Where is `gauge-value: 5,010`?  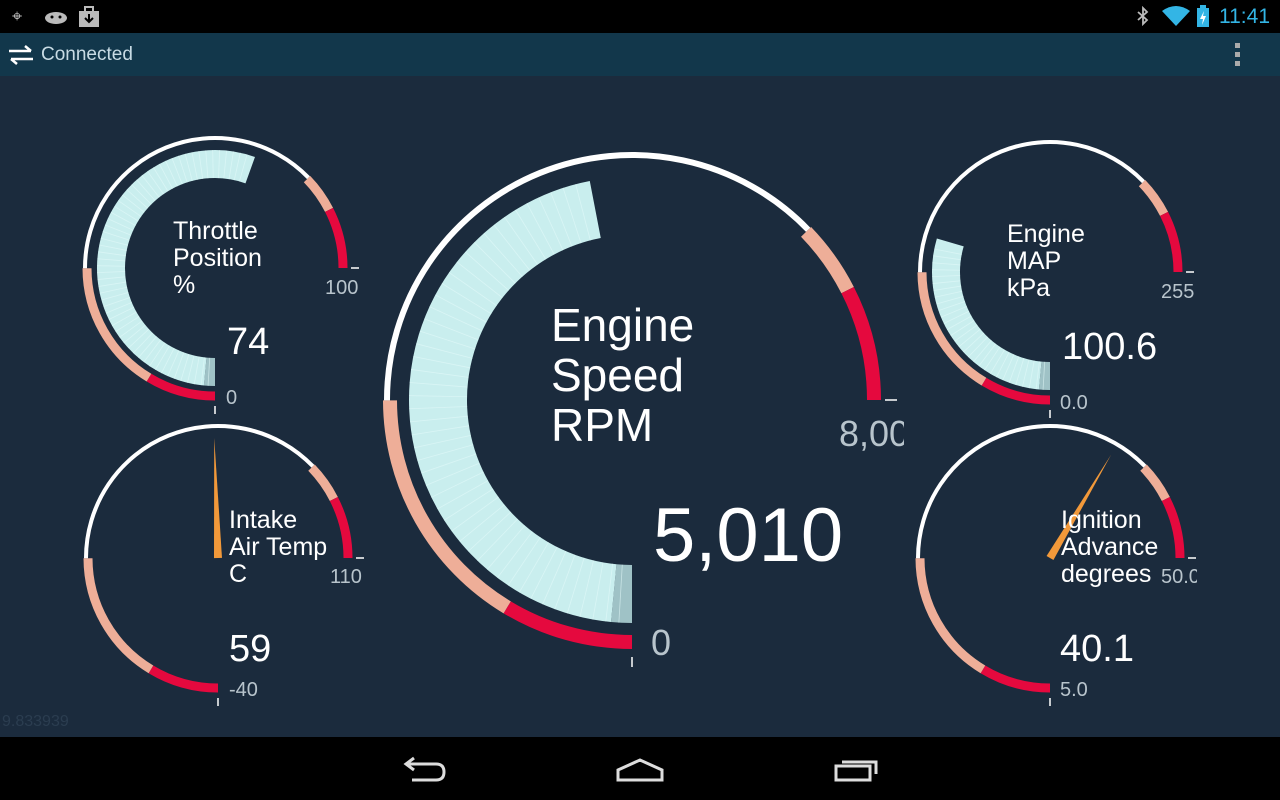
gauge-value: 5,010 is located at coordinates (748, 535).